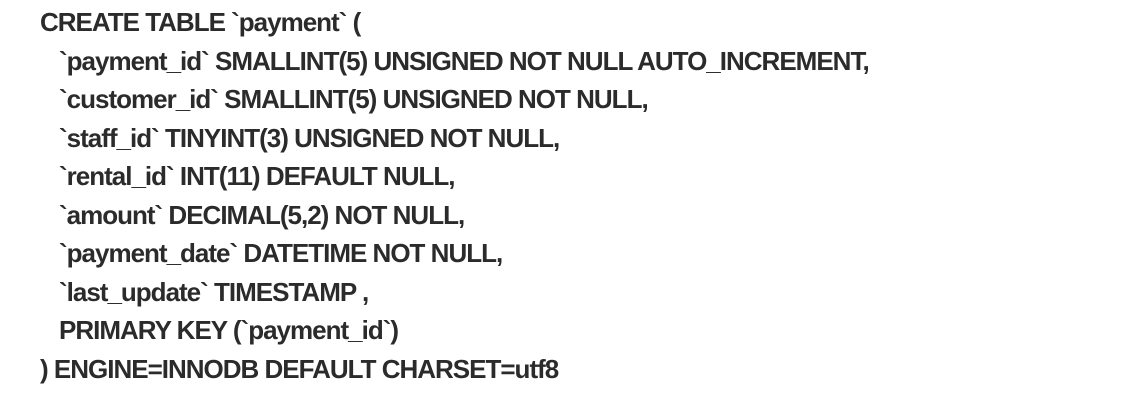 Image resolution: width=1142 pixels, height=410 pixels. Describe the element at coordinates (281, 253) in the screenshot. I see `code-line-payment-date: `payment_date` DATETIME NOT NULL,` at that location.